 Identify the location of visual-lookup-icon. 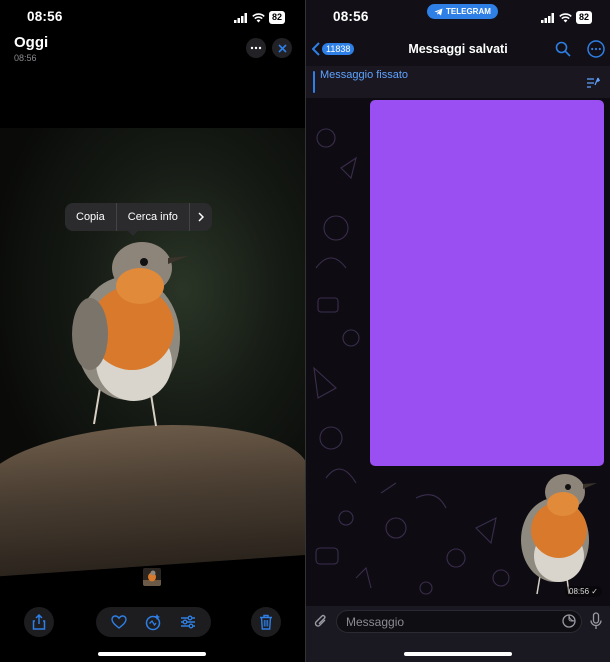
(153, 622).